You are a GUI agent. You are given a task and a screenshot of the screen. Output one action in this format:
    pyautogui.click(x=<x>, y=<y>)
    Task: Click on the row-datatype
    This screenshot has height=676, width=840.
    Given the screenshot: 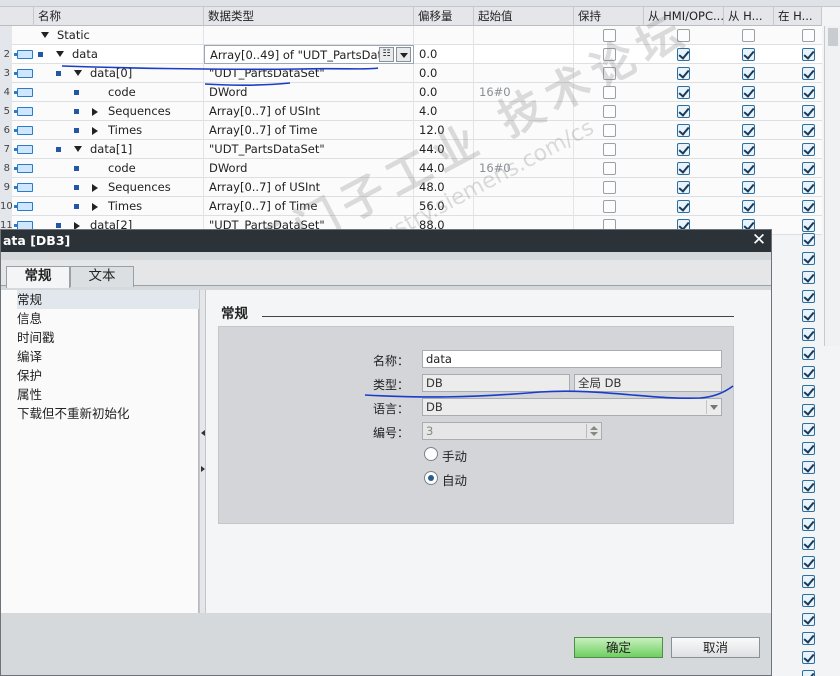 What is the action you would take?
    pyautogui.click(x=309, y=35)
    